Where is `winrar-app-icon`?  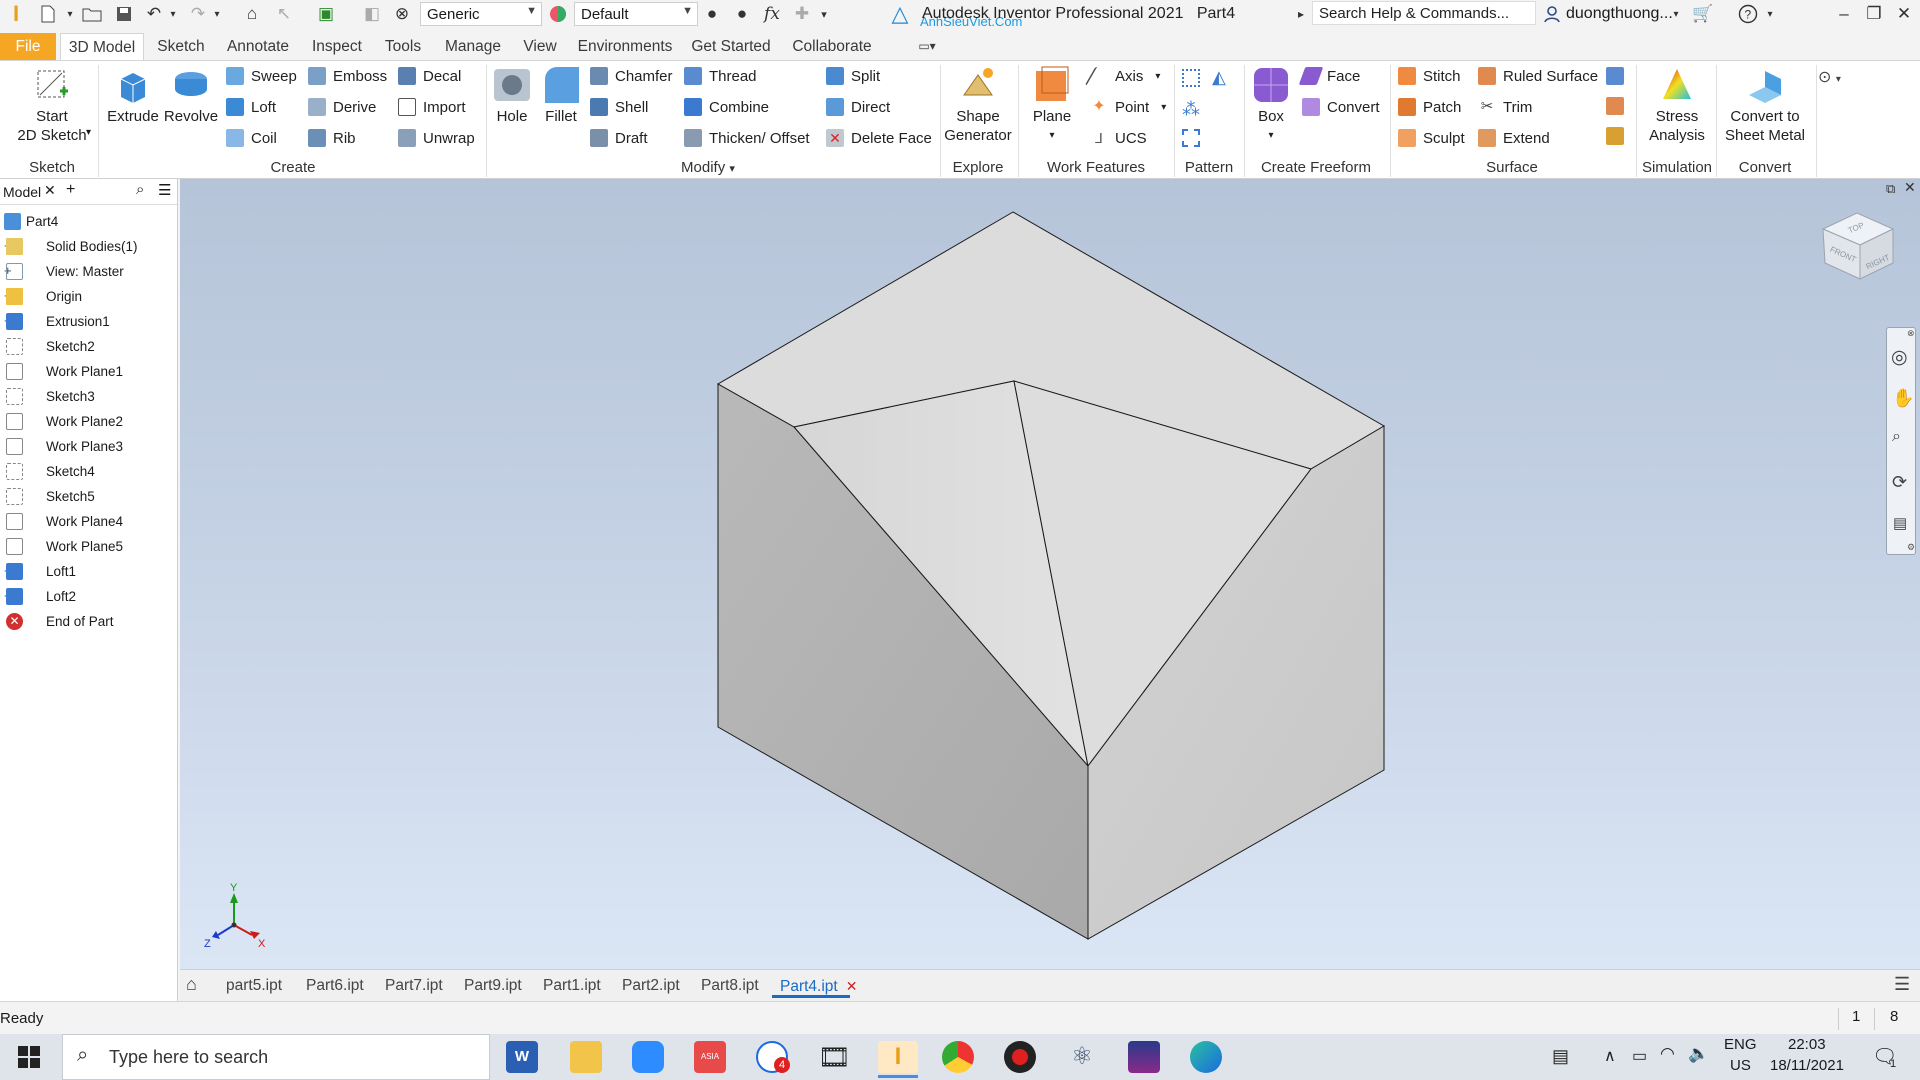 winrar-app-icon is located at coordinates (1144, 1057).